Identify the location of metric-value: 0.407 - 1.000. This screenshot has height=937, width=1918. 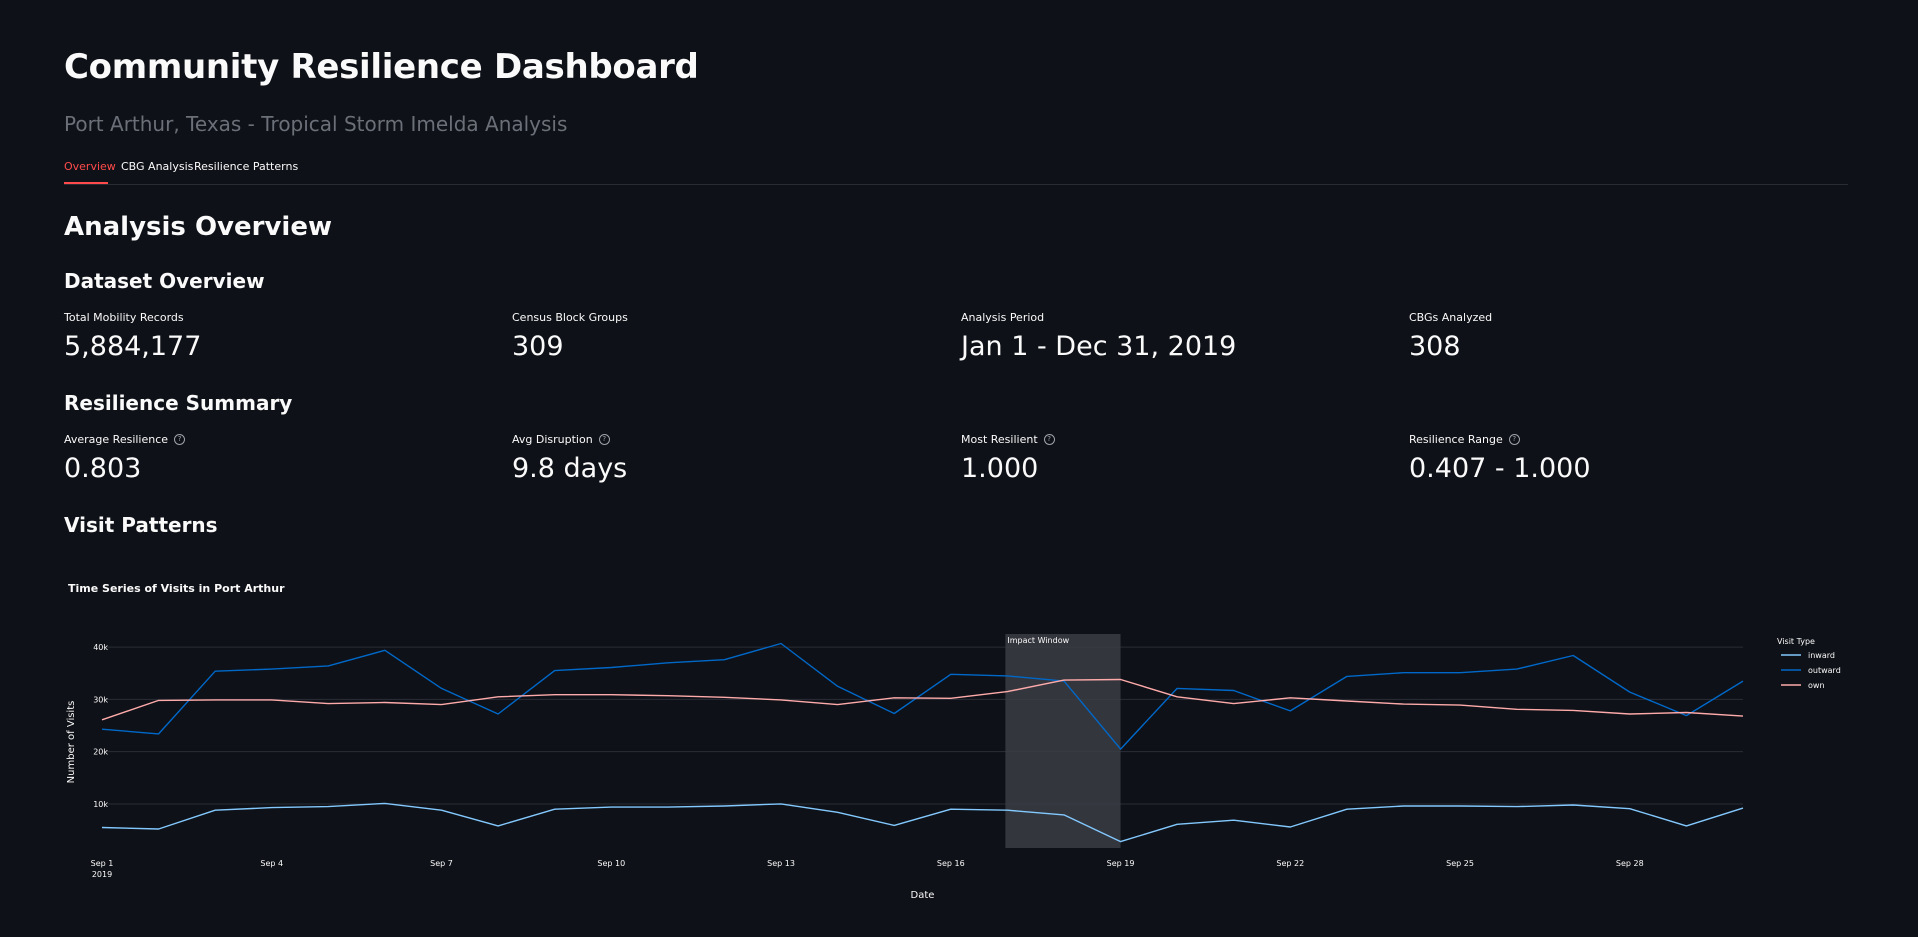
(1500, 468).